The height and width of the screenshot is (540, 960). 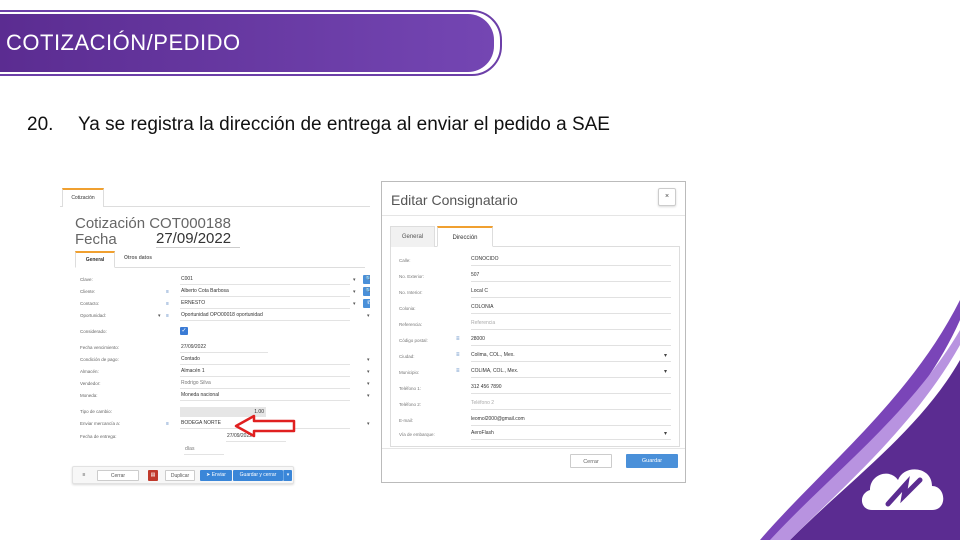 What do you see at coordinates (153, 475) in the screenshot?
I see `pdf-icon: ▤` at bounding box center [153, 475].